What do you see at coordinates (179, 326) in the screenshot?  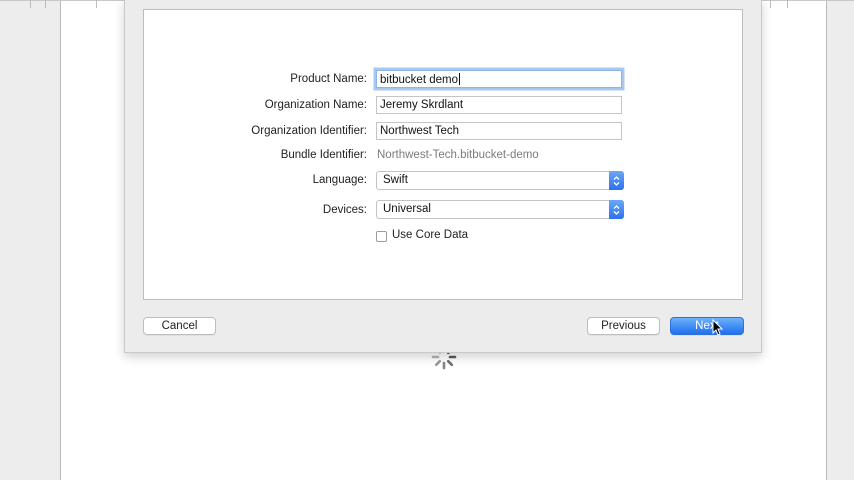 I see `cancel-button: Cancel` at bounding box center [179, 326].